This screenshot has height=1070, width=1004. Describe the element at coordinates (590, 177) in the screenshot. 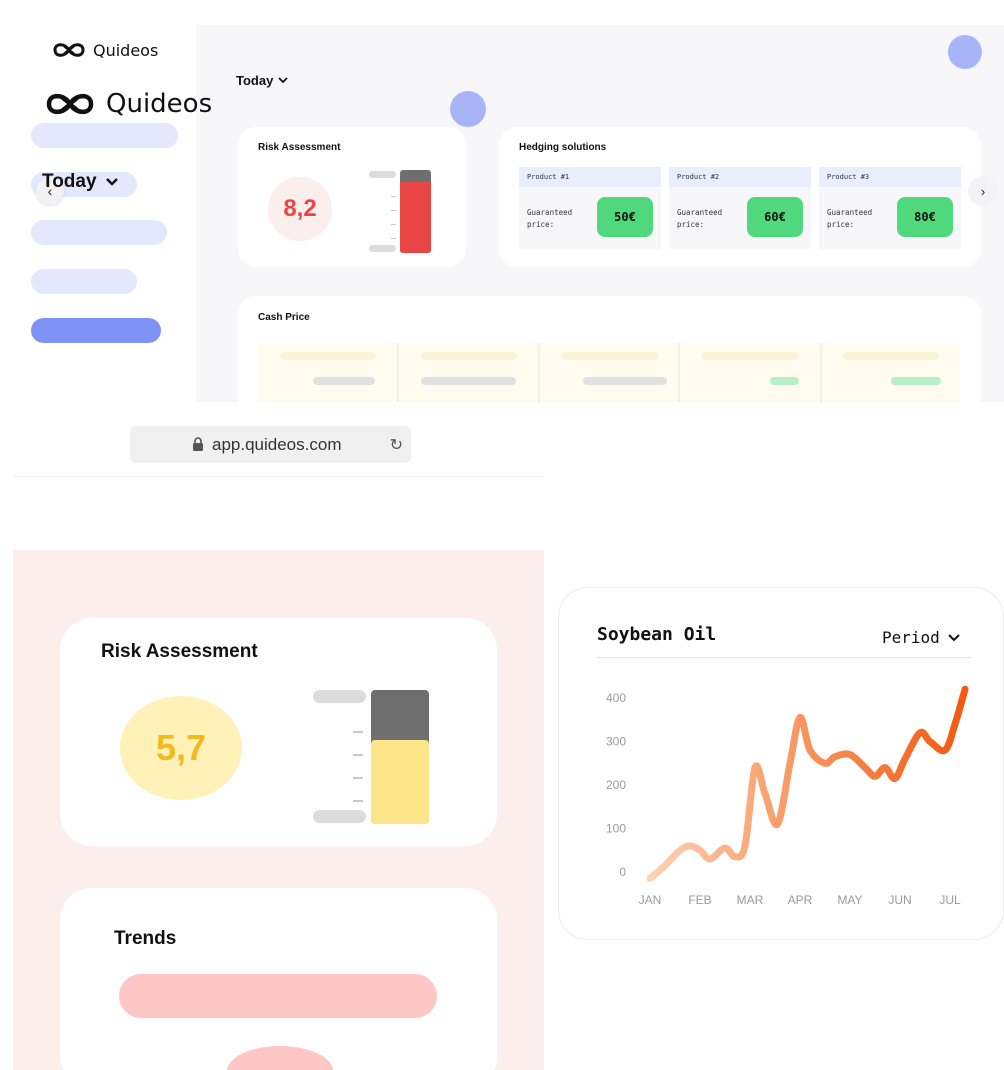

I see `product-name: Product #1` at that location.